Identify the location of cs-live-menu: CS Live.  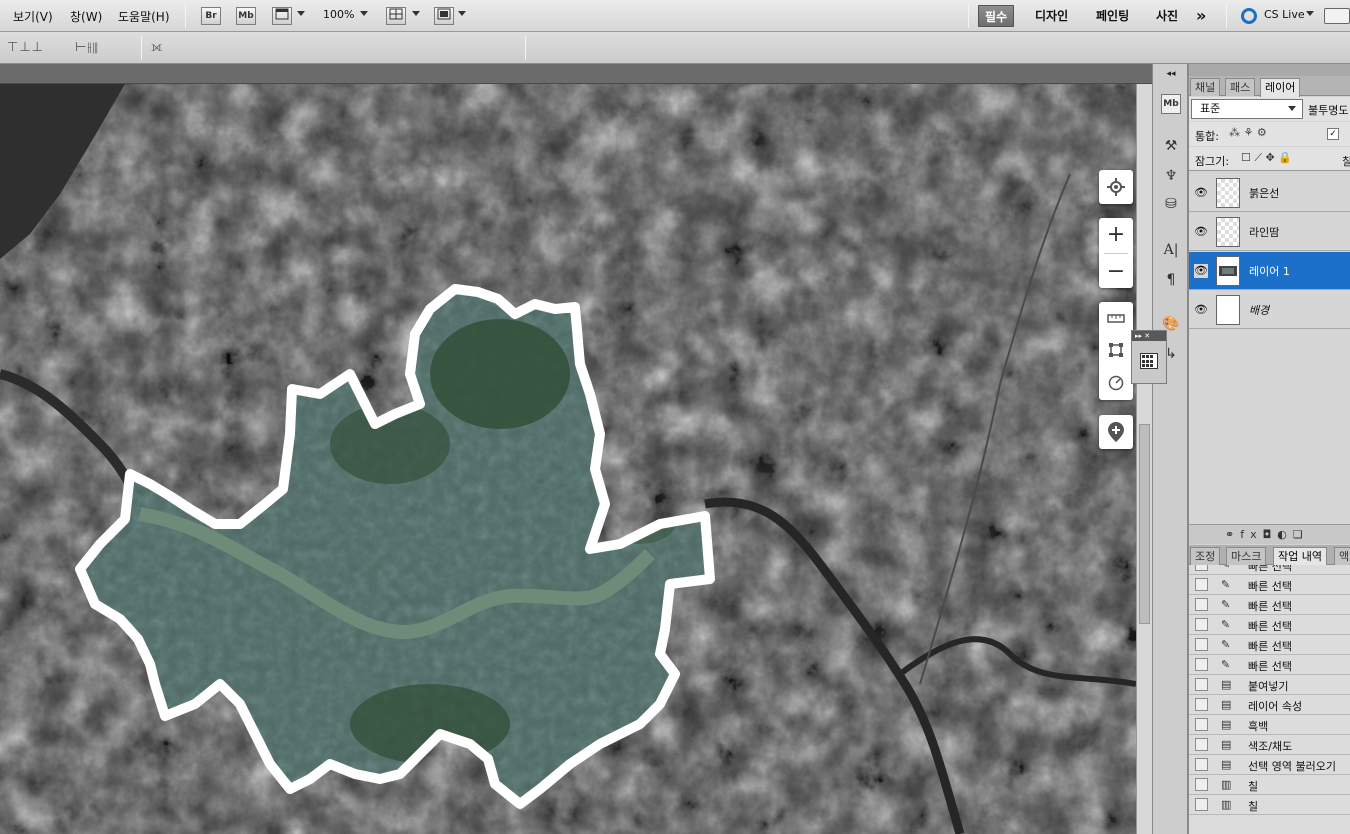
(1284, 14).